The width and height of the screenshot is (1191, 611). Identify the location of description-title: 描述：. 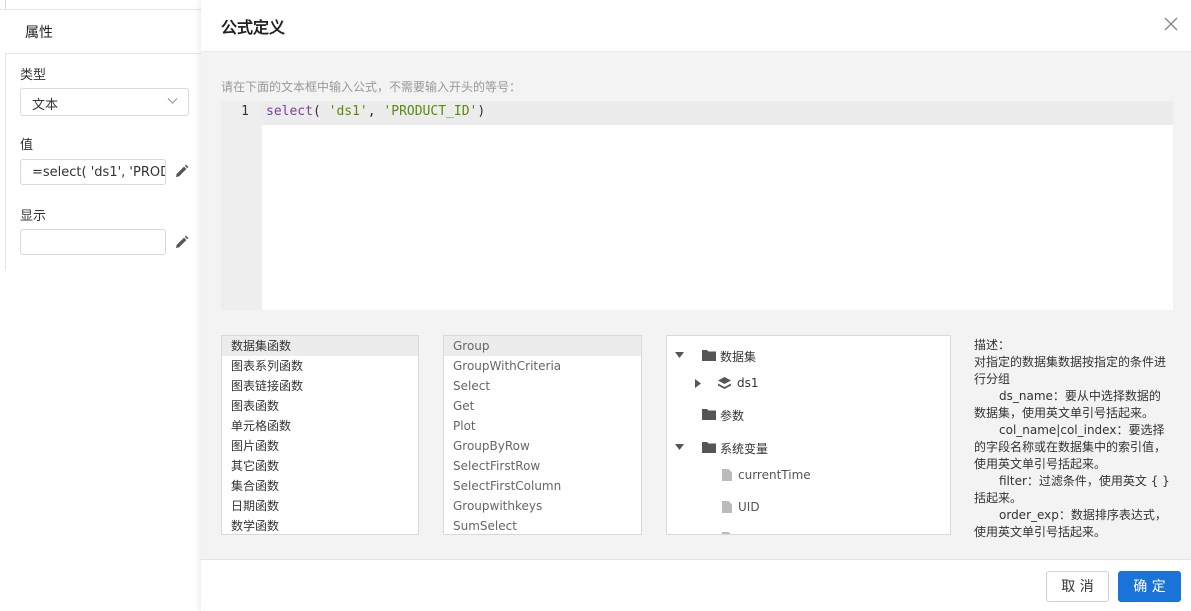
(992, 345).